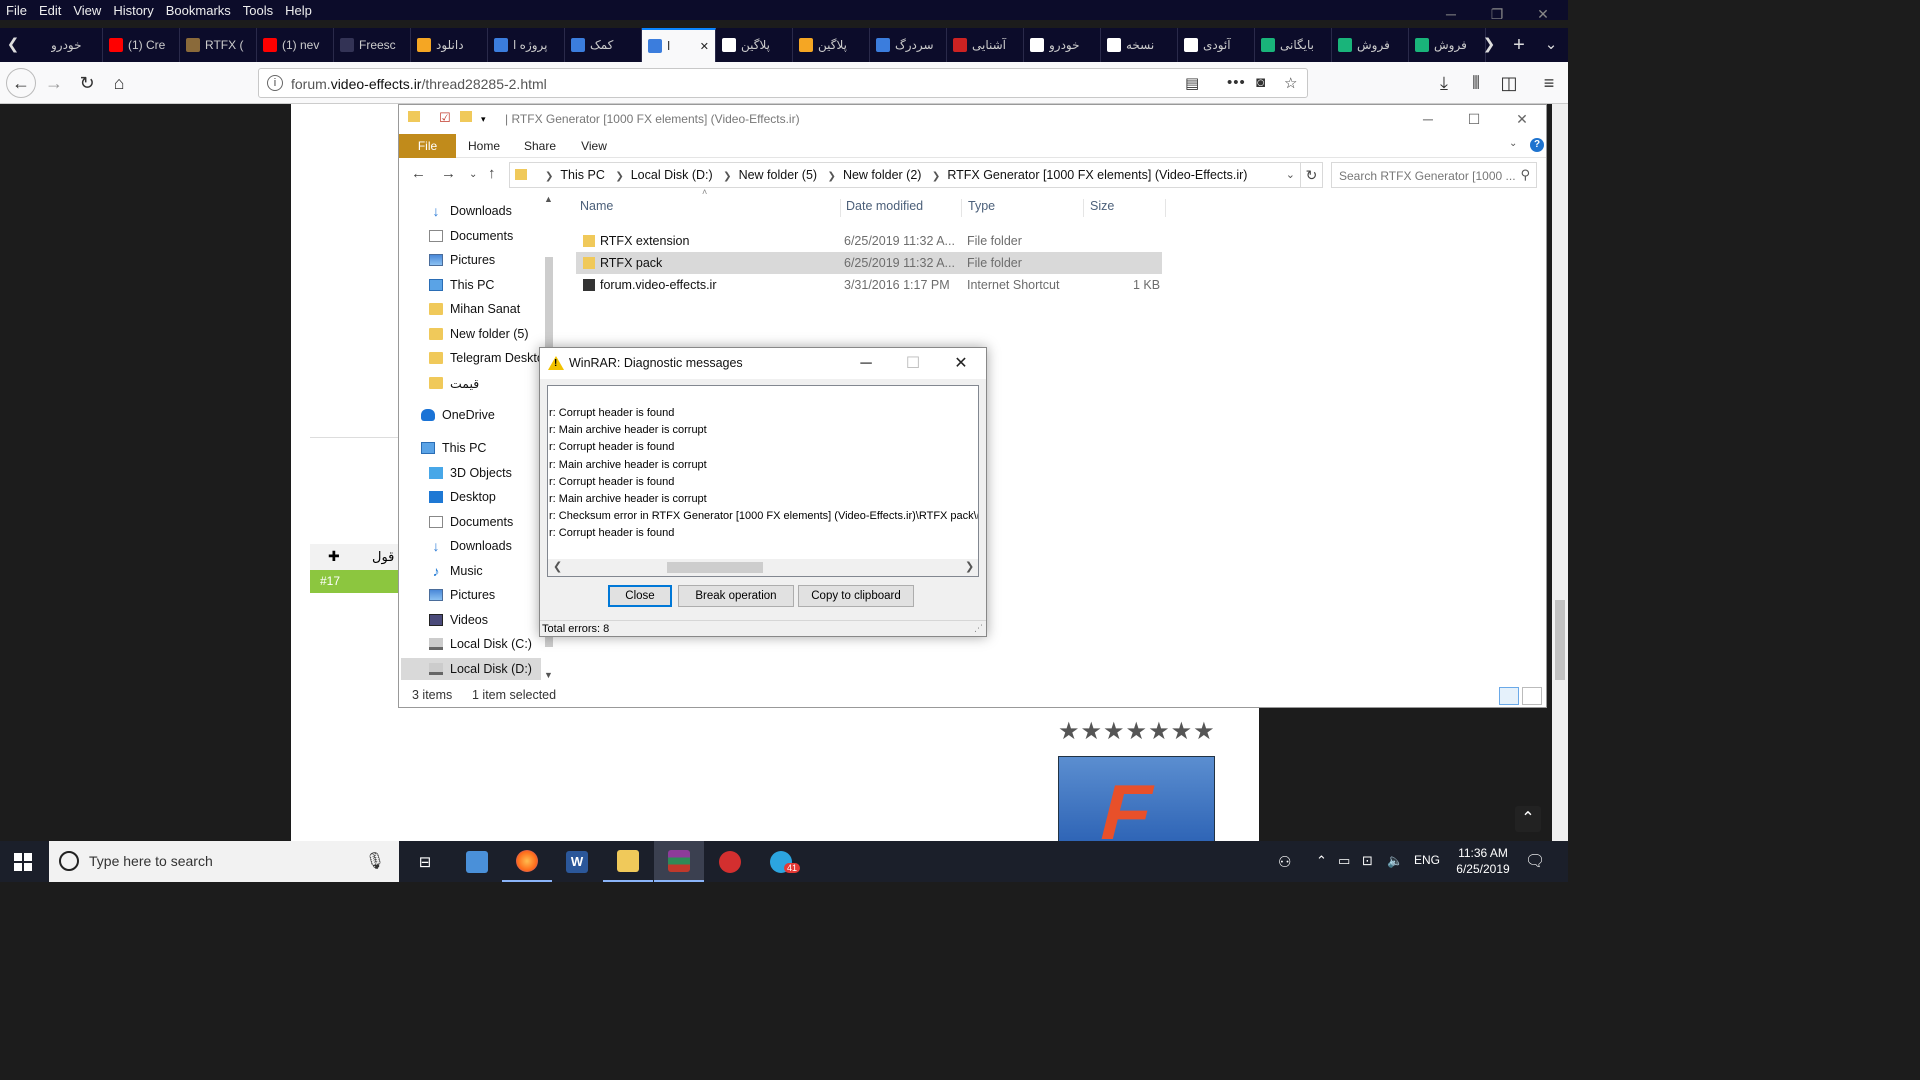 This screenshot has height=1080, width=1920. Describe the element at coordinates (1290, 83) in the screenshot. I see `bookmark-star-icon: ☆` at that location.